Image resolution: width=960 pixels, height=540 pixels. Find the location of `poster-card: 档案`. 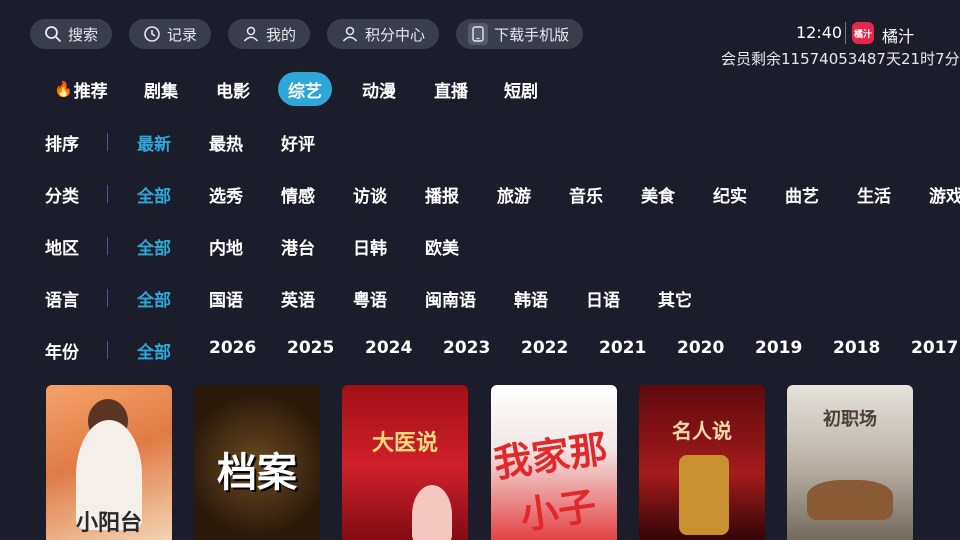

poster-card: 档案 is located at coordinates (257, 462).